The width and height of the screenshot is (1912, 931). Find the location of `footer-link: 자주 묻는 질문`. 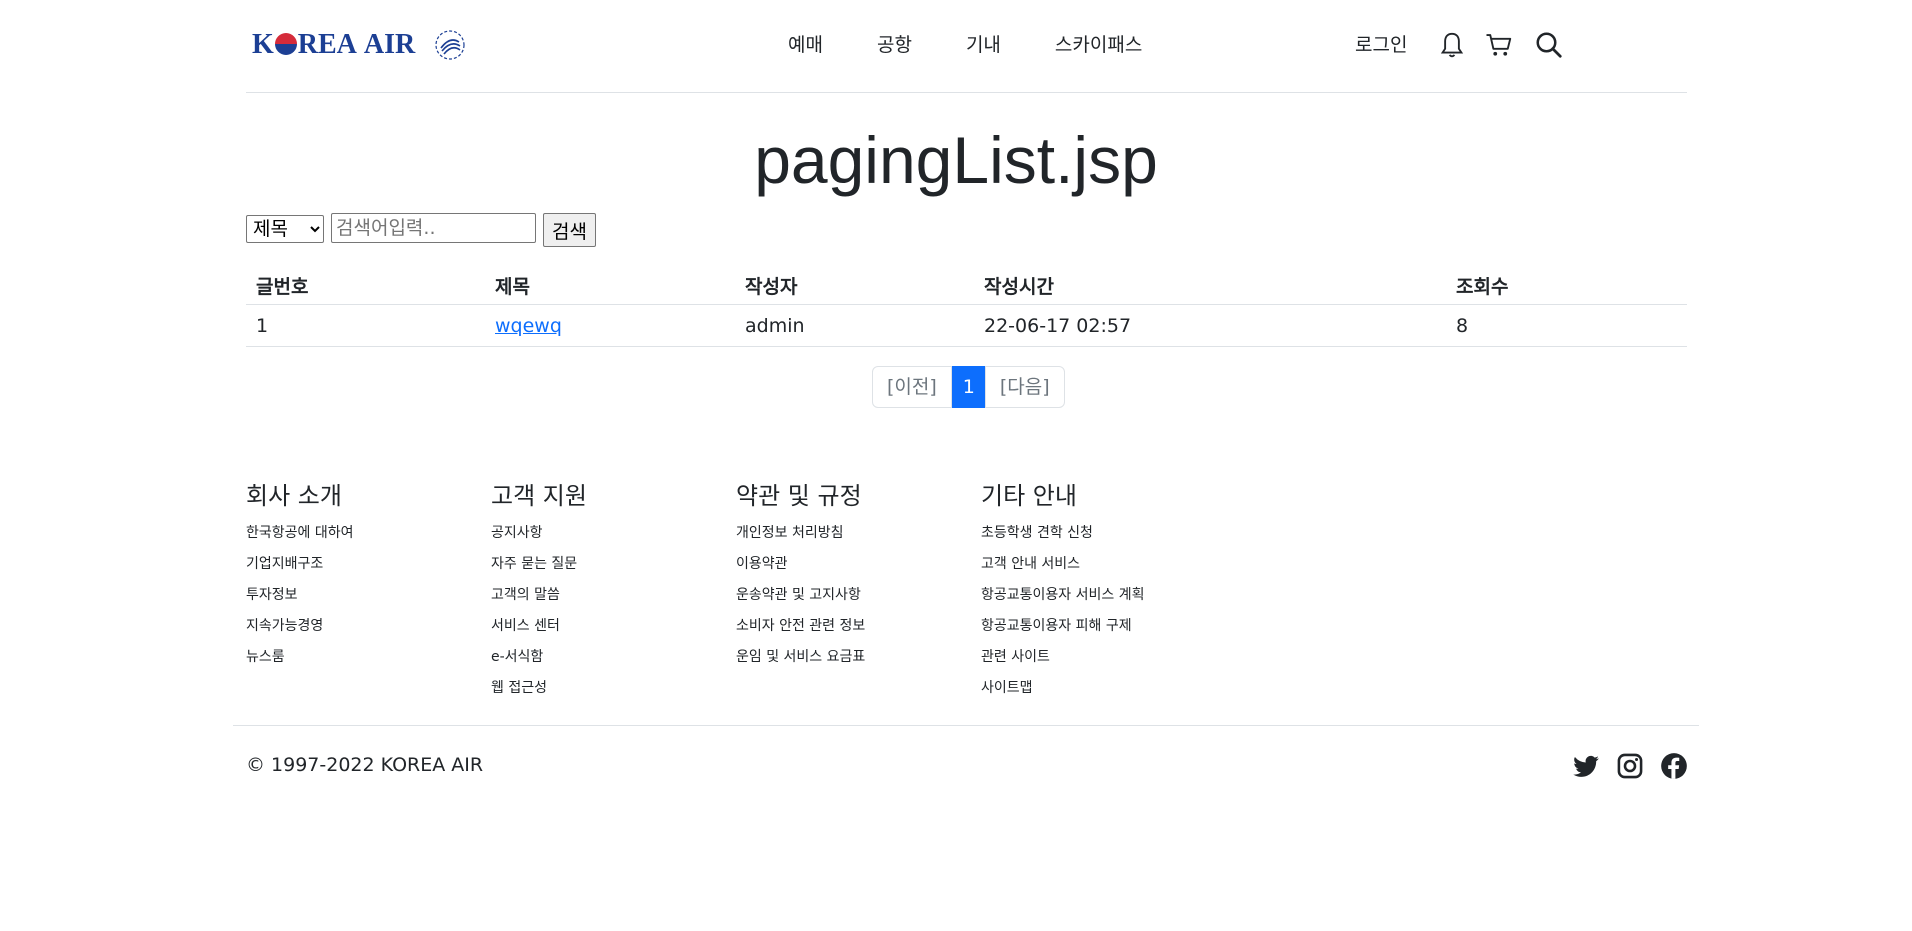

footer-link: 자주 묻는 질문 is located at coordinates (539, 569).